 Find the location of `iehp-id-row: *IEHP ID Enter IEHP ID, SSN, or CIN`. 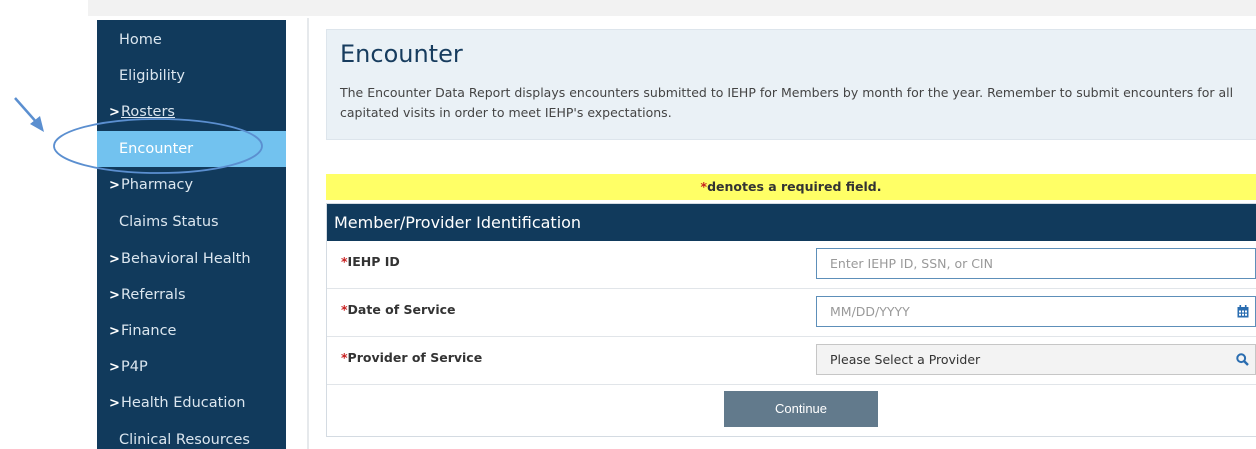

iehp-id-row: *IEHP ID Enter IEHP ID, SSN, or CIN is located at coordinates (791, 265).